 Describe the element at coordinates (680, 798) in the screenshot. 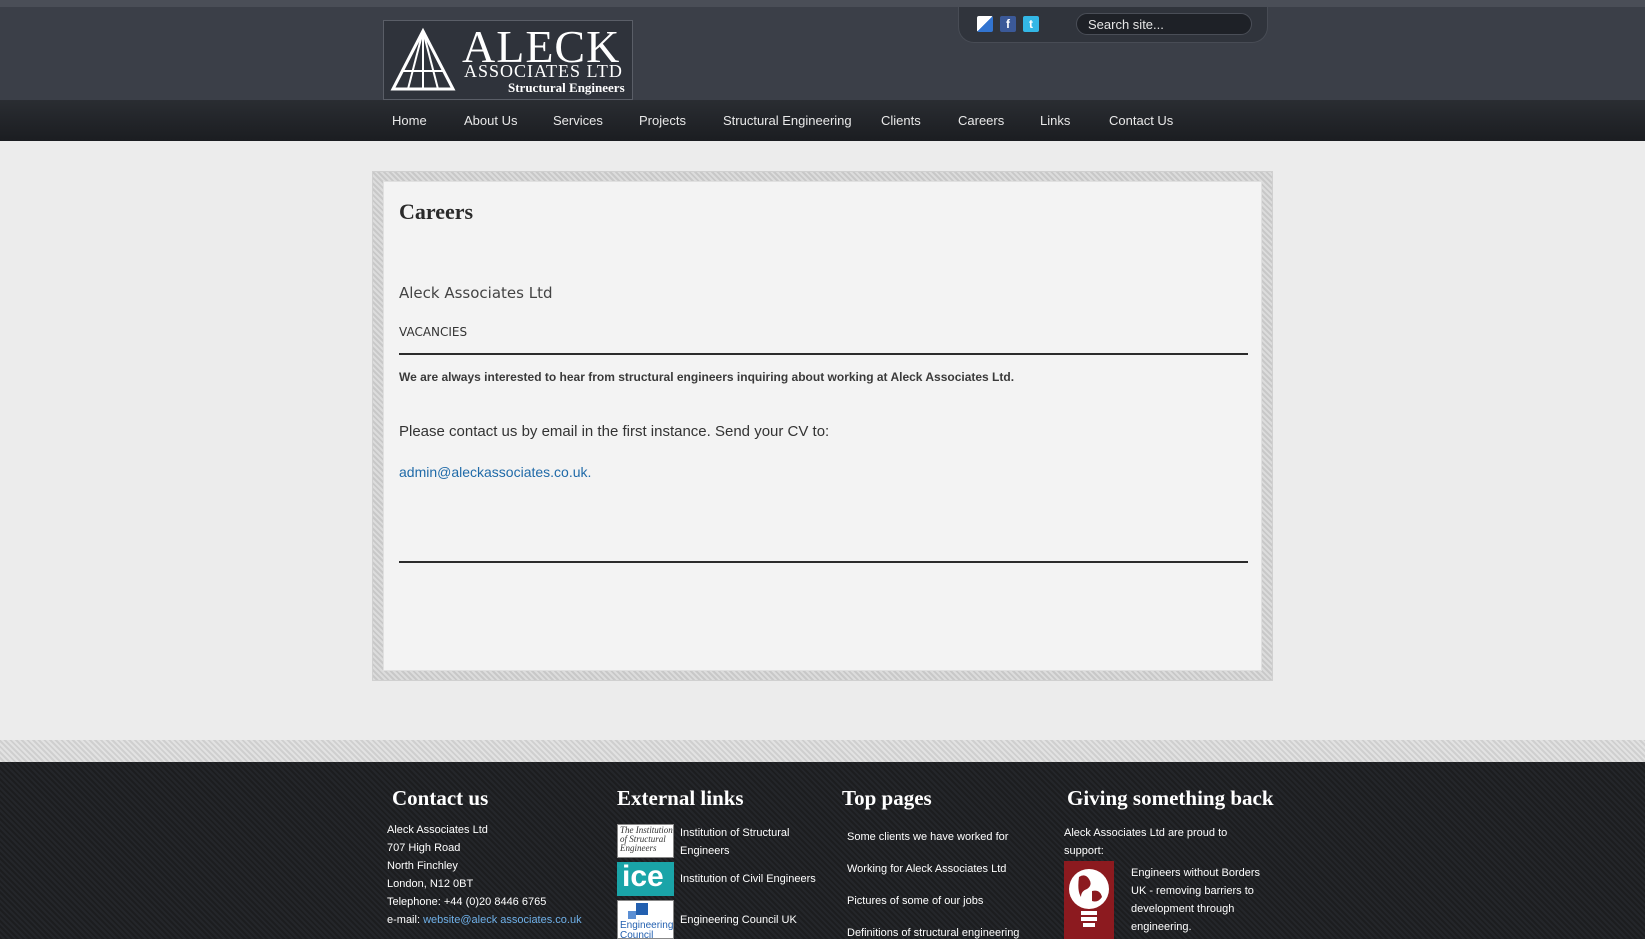

I see `footer-external-heading: External links` at that location.